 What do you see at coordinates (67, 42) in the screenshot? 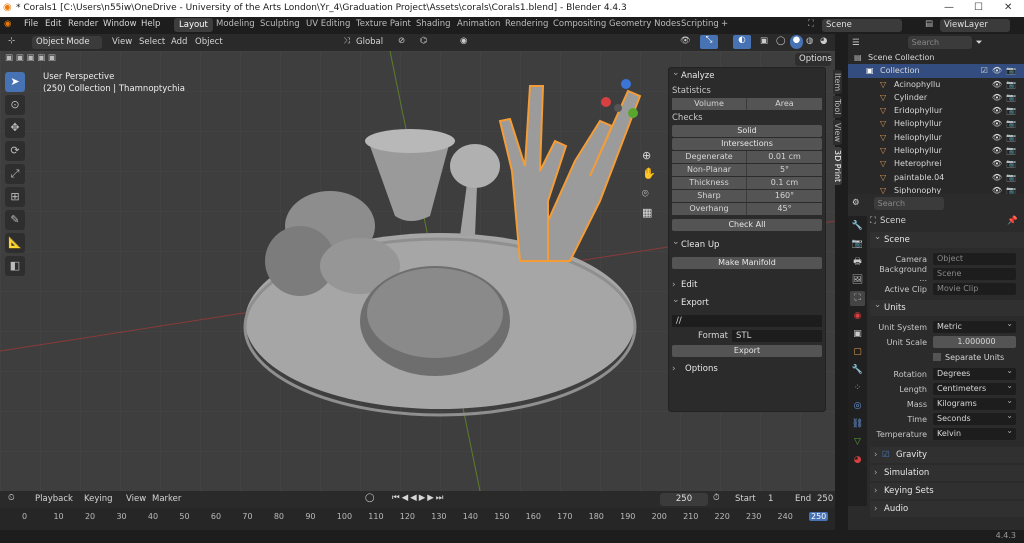
I see `mode-selector: Object Mode` at bounding box center [67, 42].